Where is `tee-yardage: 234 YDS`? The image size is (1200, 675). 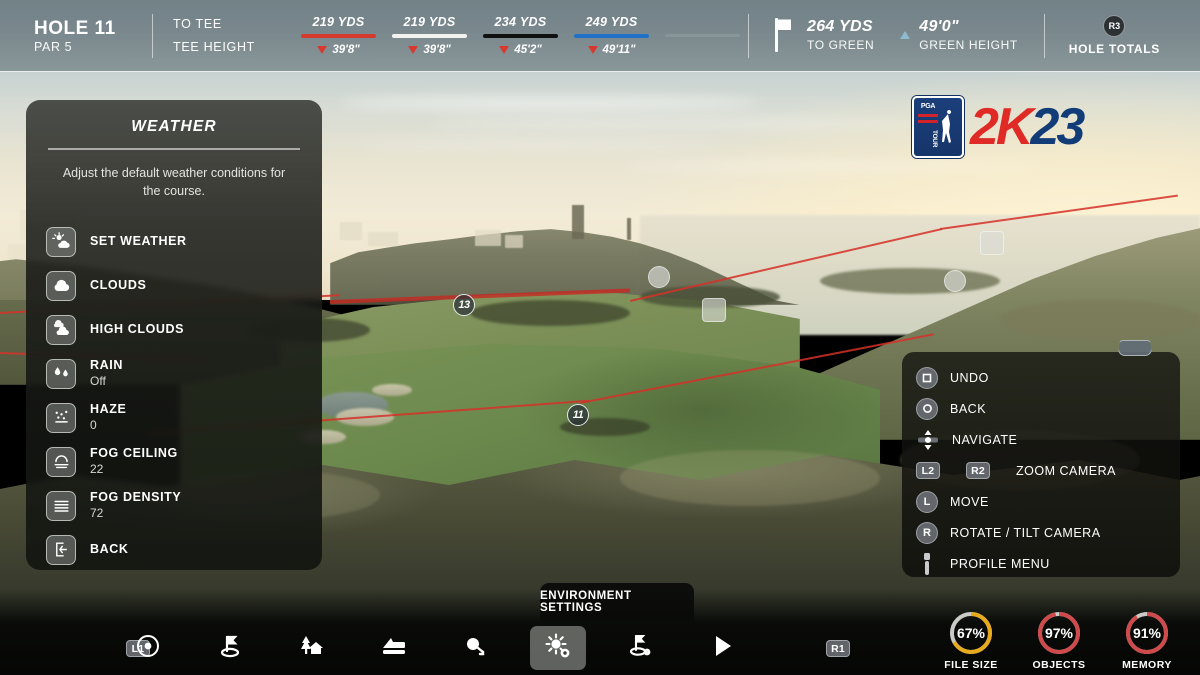 tee-yardage: 234 YDS is located at coordinates (520, 22).